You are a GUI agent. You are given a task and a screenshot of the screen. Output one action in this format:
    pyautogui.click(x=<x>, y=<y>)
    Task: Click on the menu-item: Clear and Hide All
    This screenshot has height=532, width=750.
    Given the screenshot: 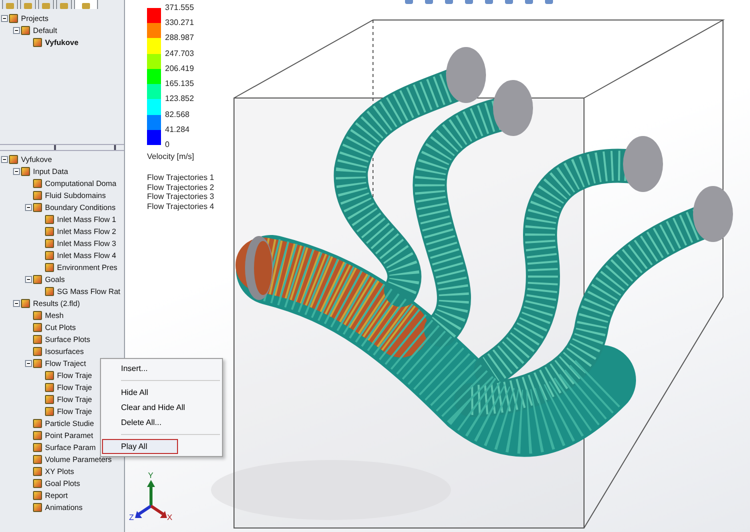 What is the action you would take?
    pyautogui.click(x=147, y=407)
    